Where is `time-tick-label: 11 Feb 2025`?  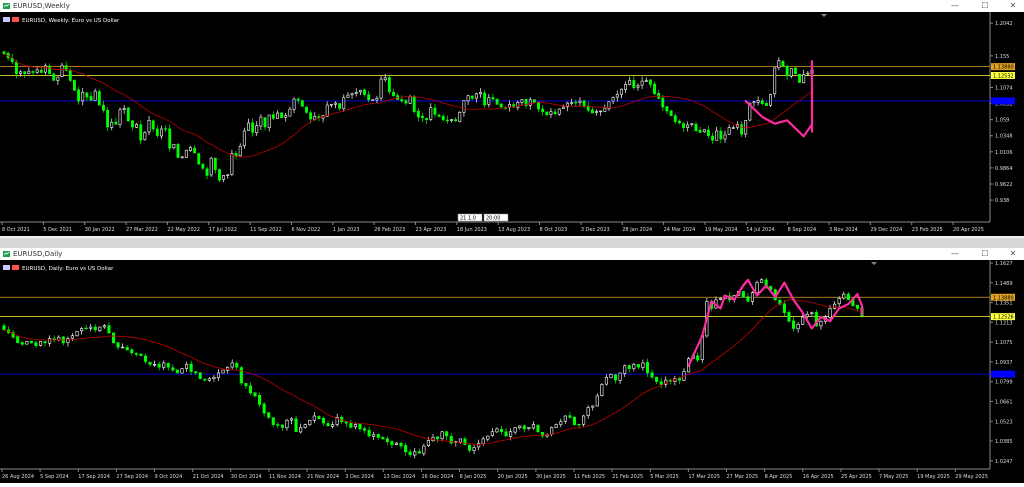
time-tick-label: 11 Feb 2025 is located at coordinates (589, 477).